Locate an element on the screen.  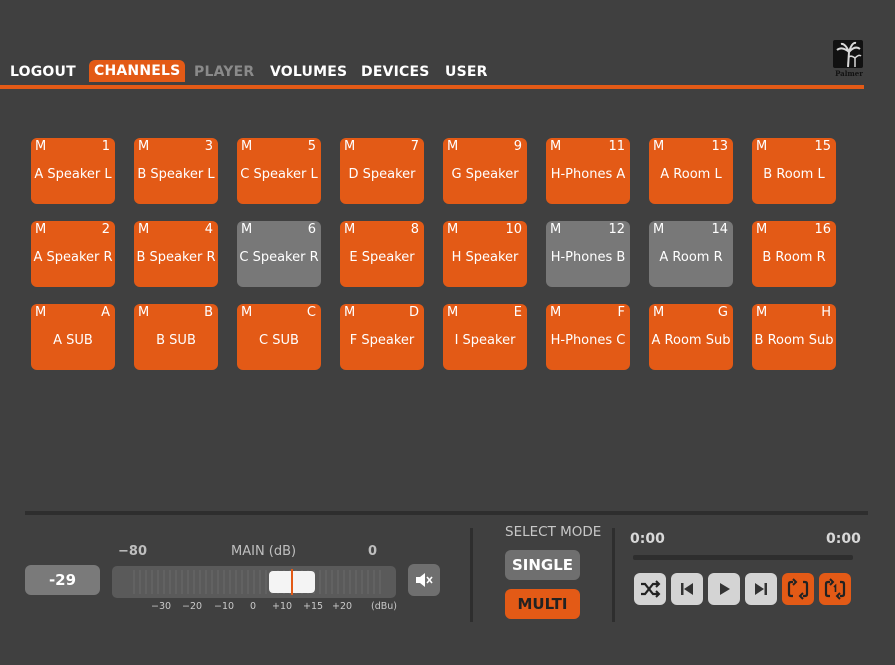
channel-label: A SUB is located at coordinates (73, 340).